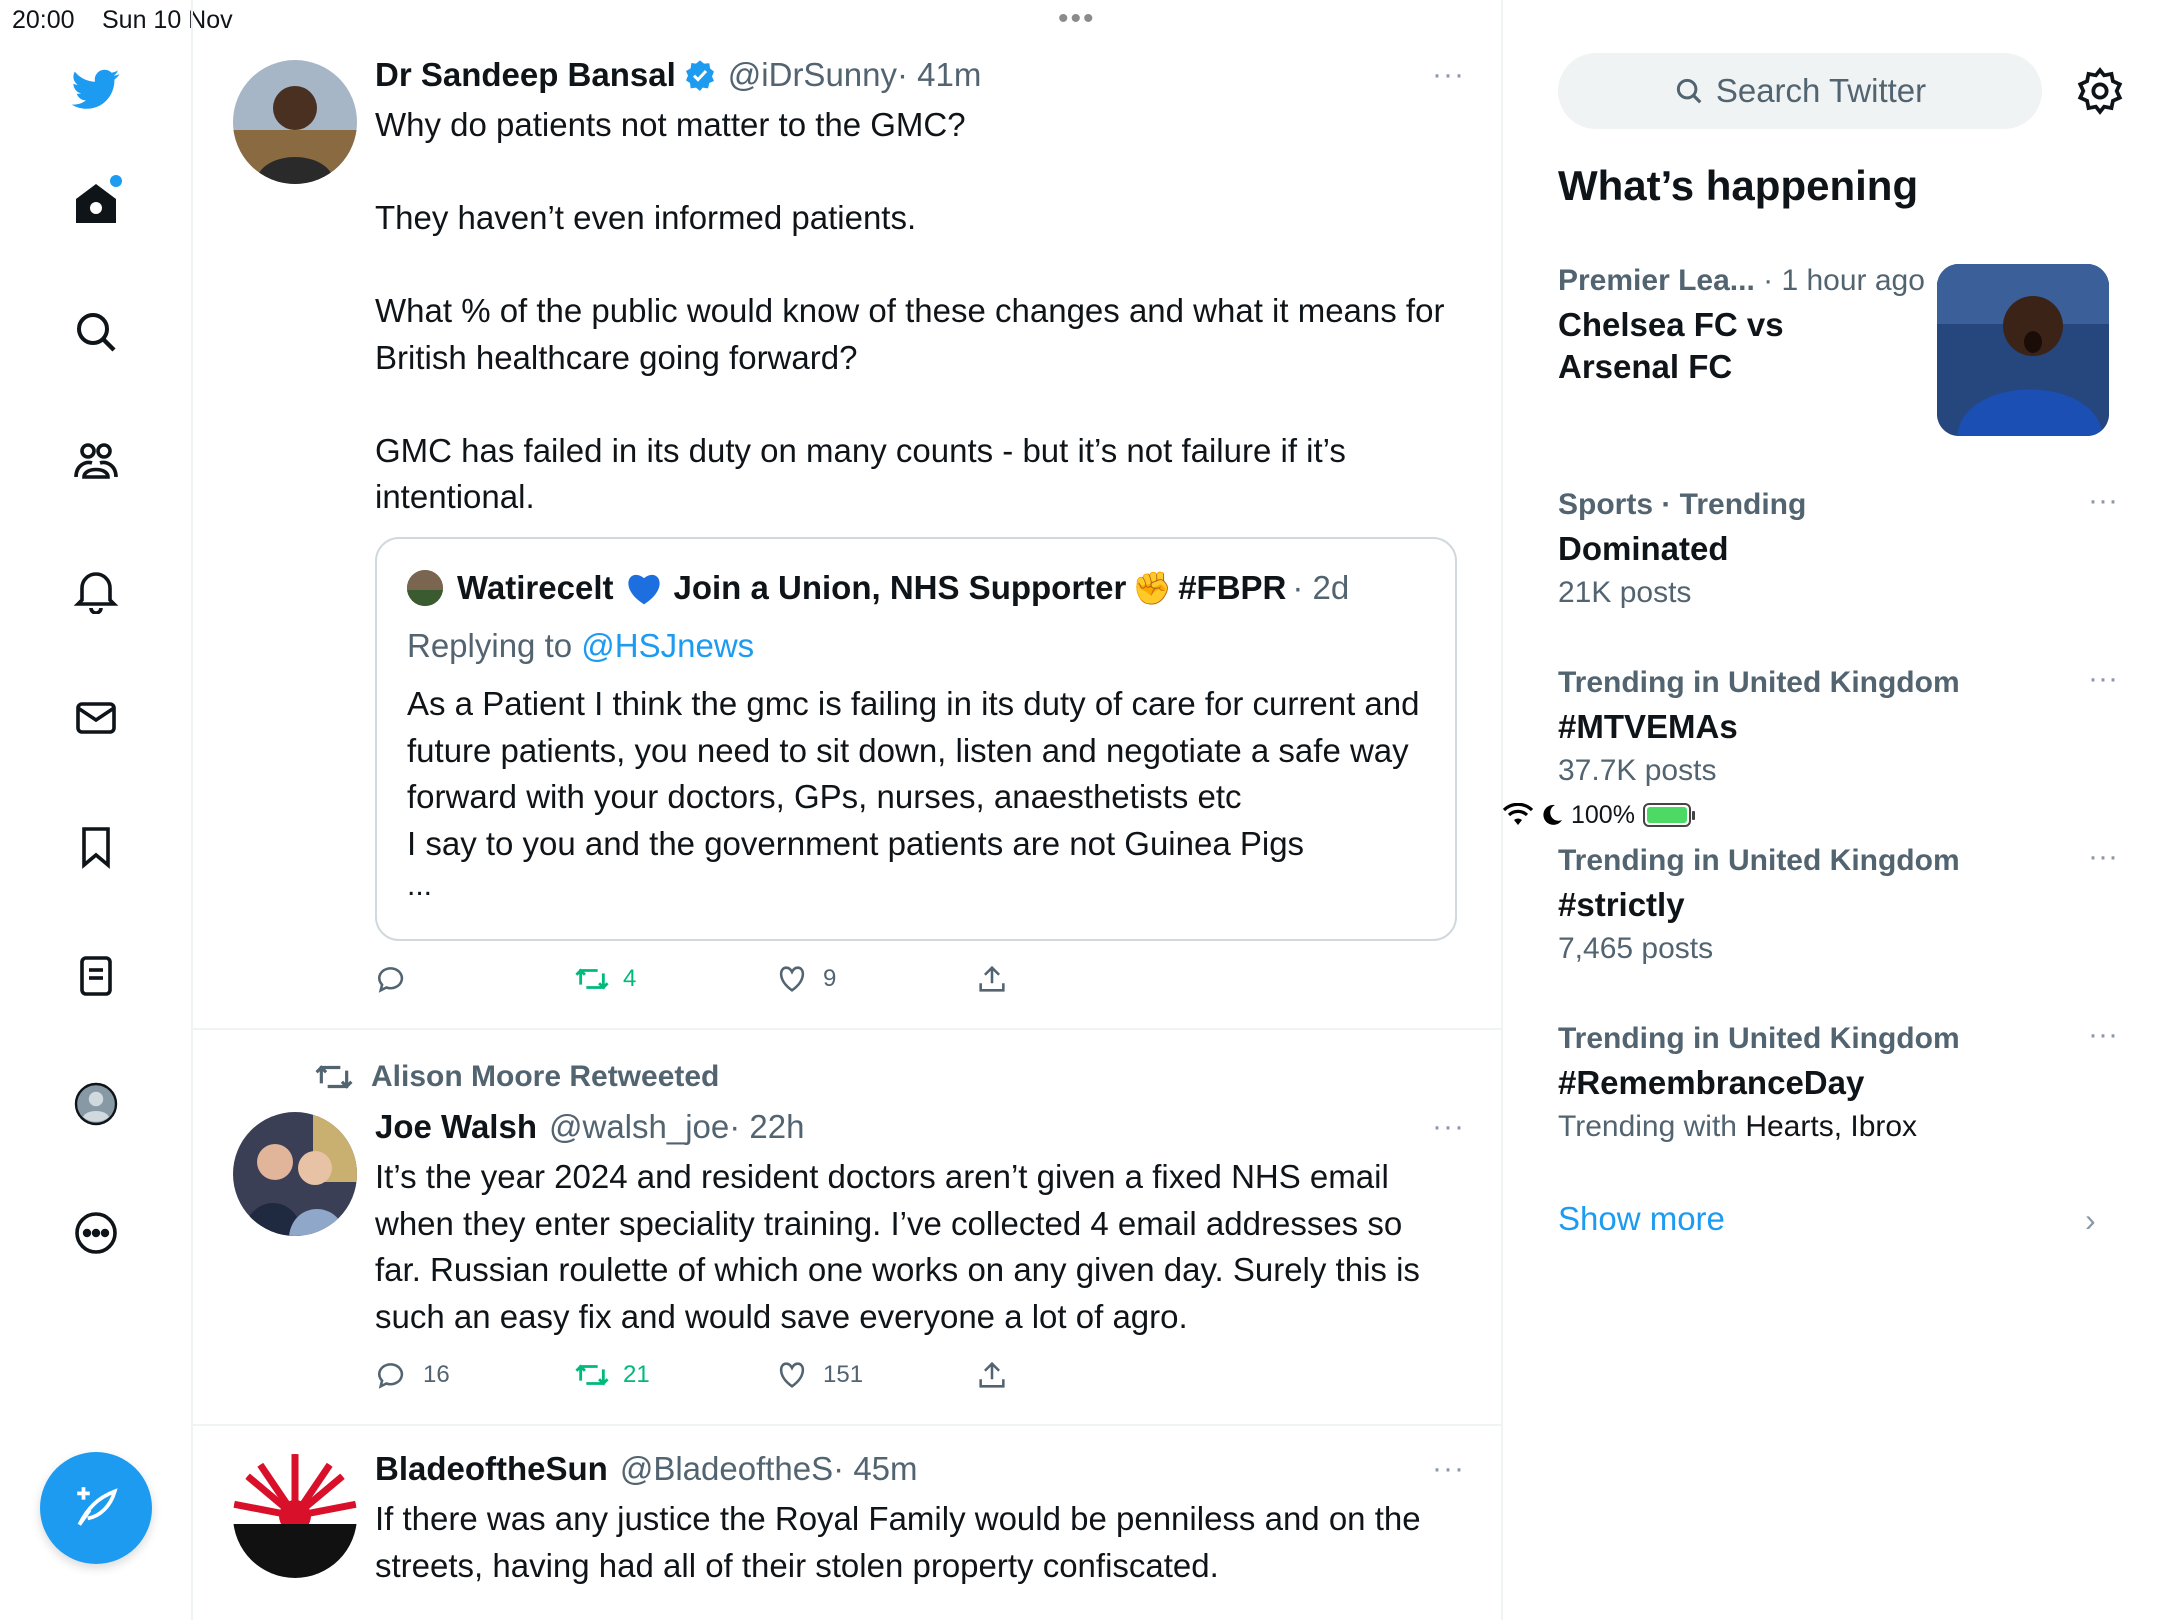 Image resolution: width=2160 pixels, height=1620 pixels. I want to click on like-button: 9, so click(805, 979).